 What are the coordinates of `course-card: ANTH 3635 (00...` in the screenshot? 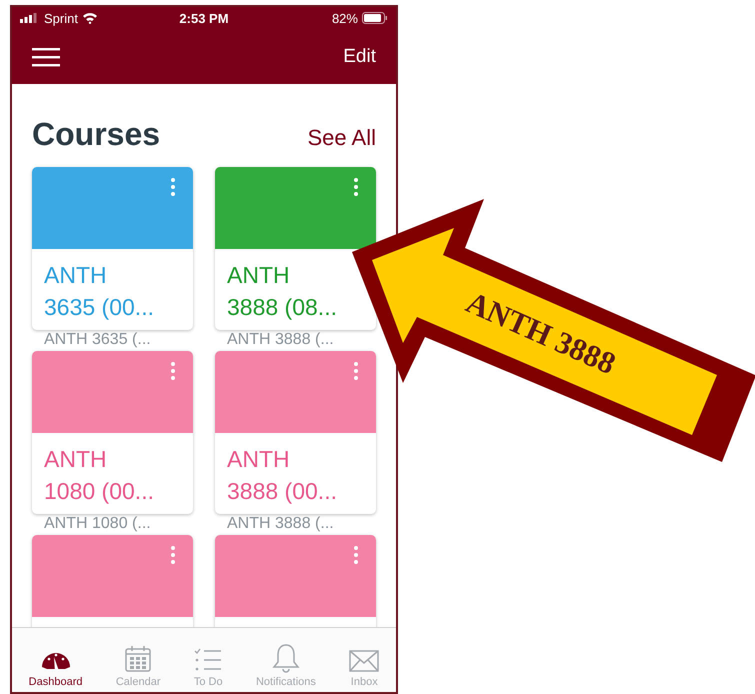 It's located at (112, 248).